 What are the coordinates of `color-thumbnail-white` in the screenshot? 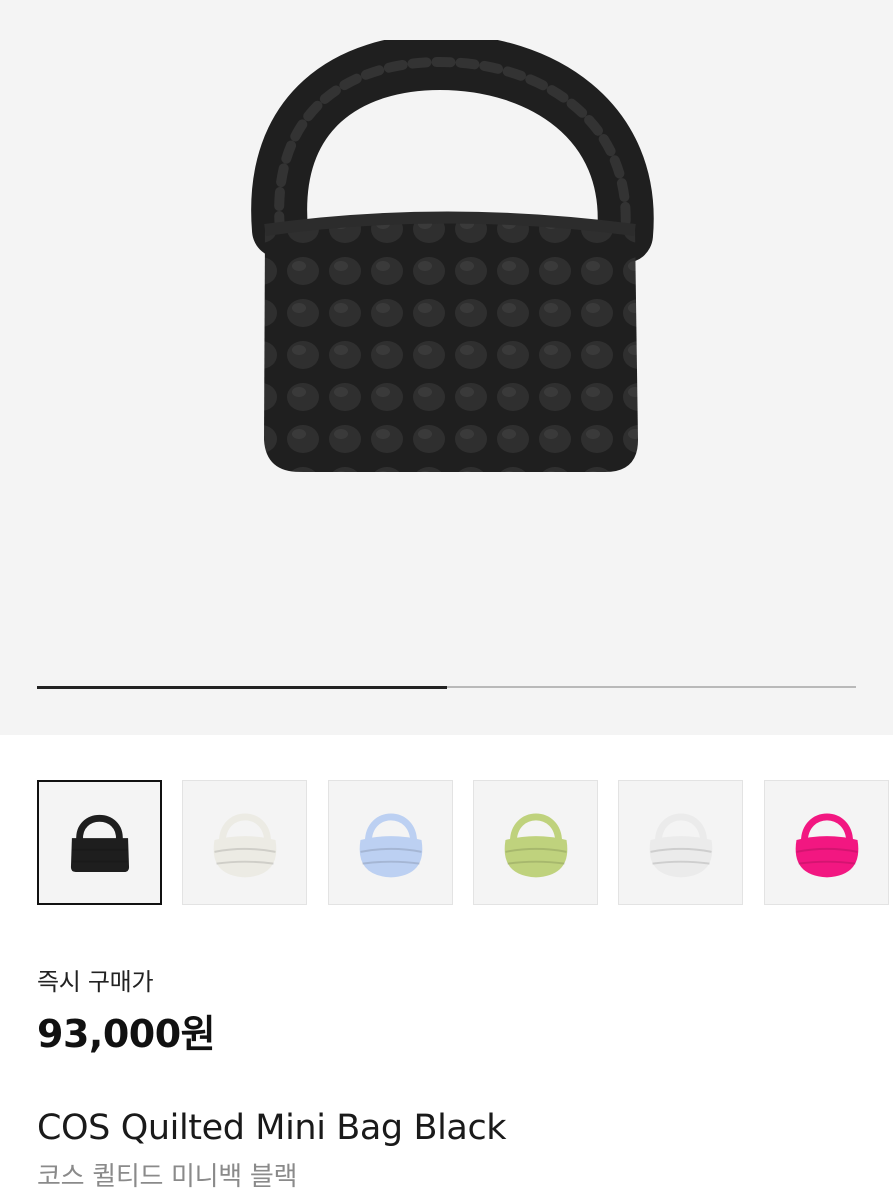 It's located at (680, 842).